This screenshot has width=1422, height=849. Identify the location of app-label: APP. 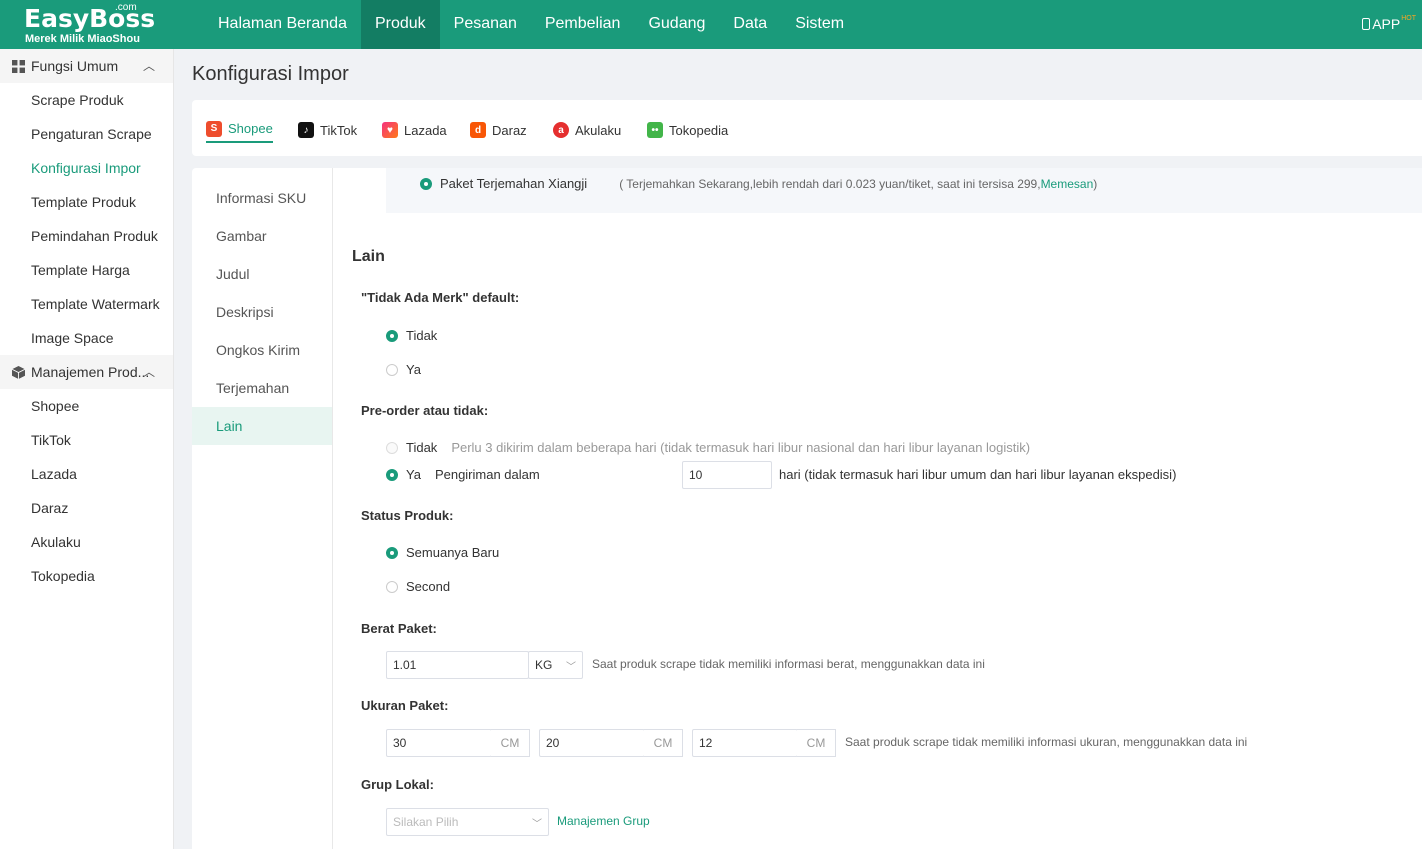
(1386, 24).